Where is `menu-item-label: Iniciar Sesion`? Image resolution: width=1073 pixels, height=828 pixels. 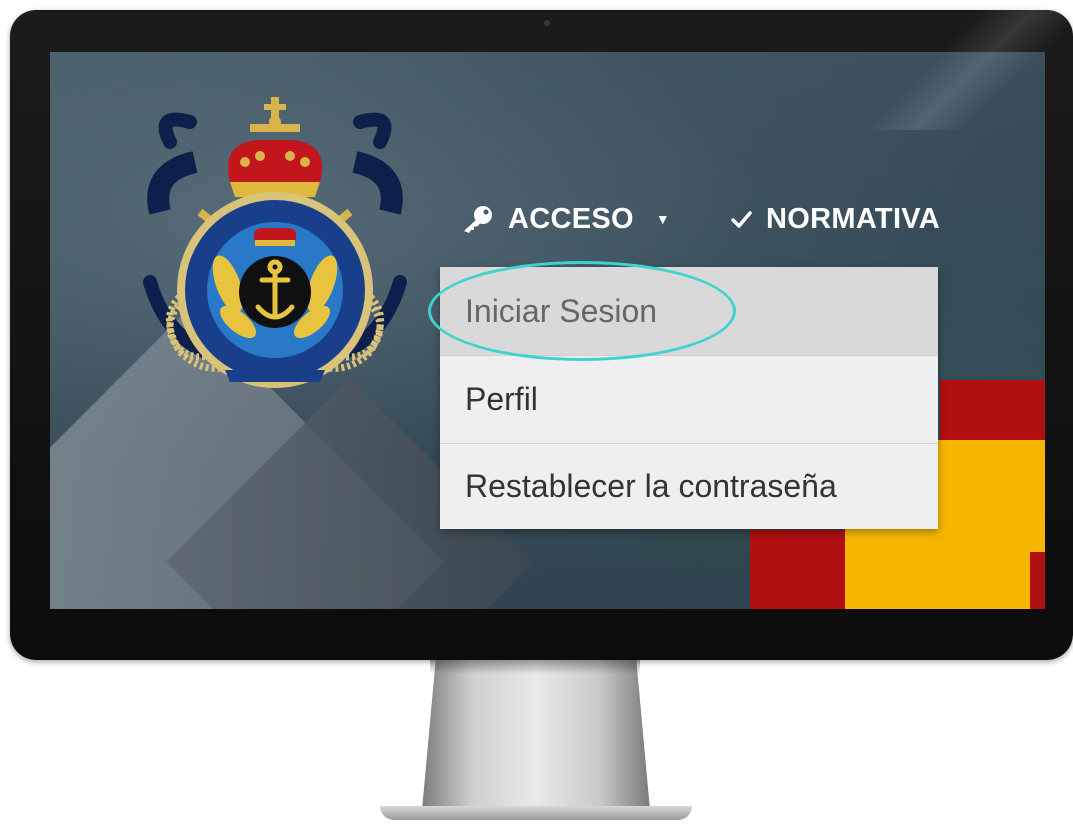
menu-item-label: Iniciar Sesion is located at coordinates (561, 310).